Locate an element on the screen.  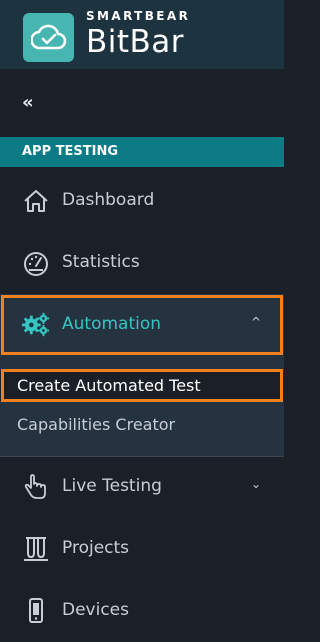
submenu-item-label: Capabilities Creator is located at coordinates (96, 424).